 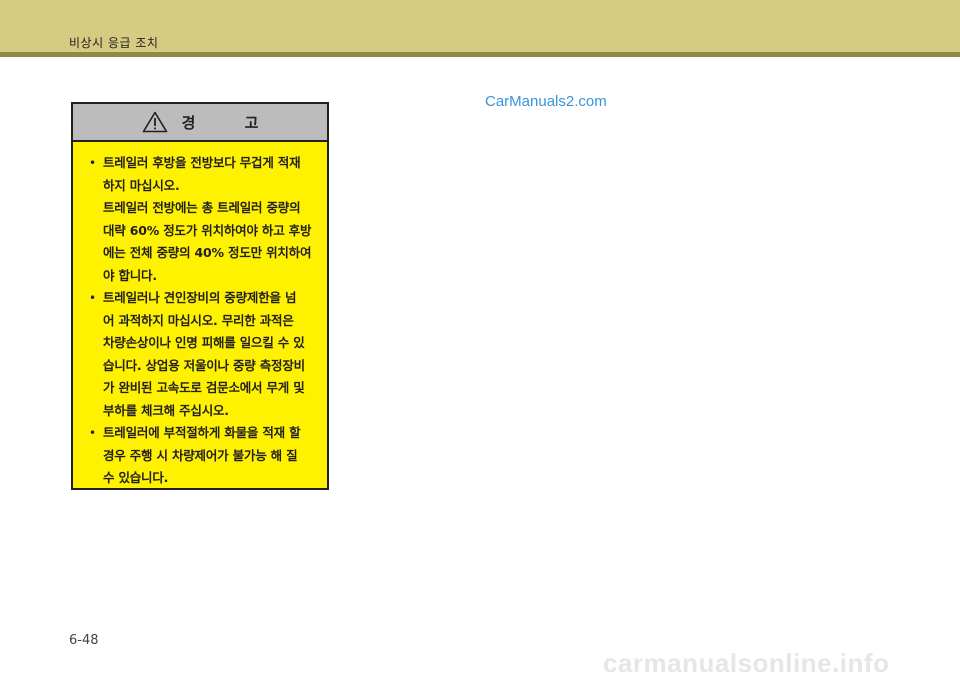 What do you see at coordinates (202, 432) in the screenshot?
I see `warning-line: 트레일러에 부적절하게 화물을 적재 할` at bounding box center [202, 432].